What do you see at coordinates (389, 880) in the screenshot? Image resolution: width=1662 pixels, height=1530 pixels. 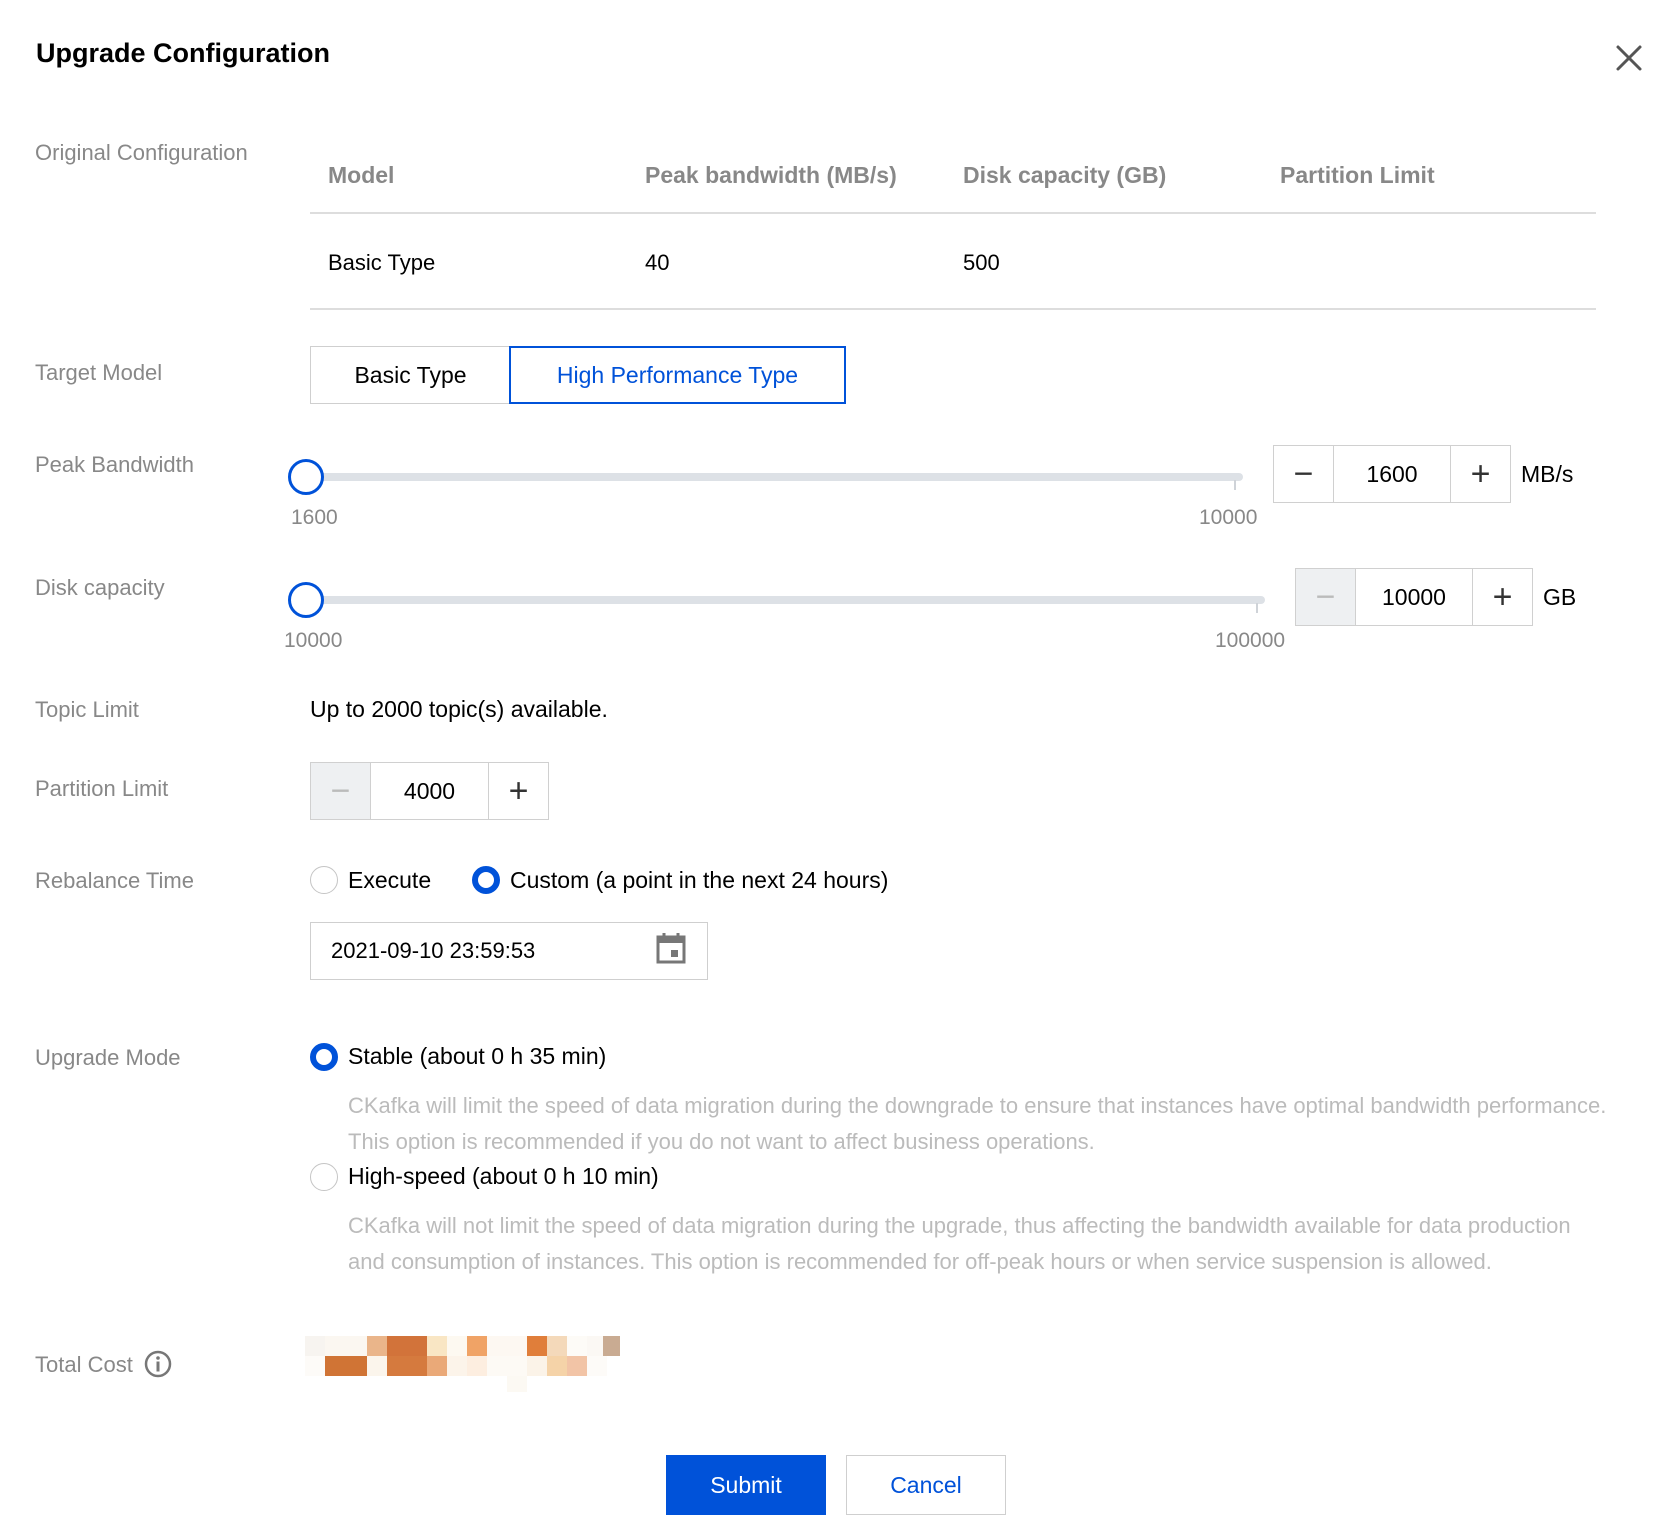 I see `rebalance-execute-label: Execute` at bounding box center [389, 880].